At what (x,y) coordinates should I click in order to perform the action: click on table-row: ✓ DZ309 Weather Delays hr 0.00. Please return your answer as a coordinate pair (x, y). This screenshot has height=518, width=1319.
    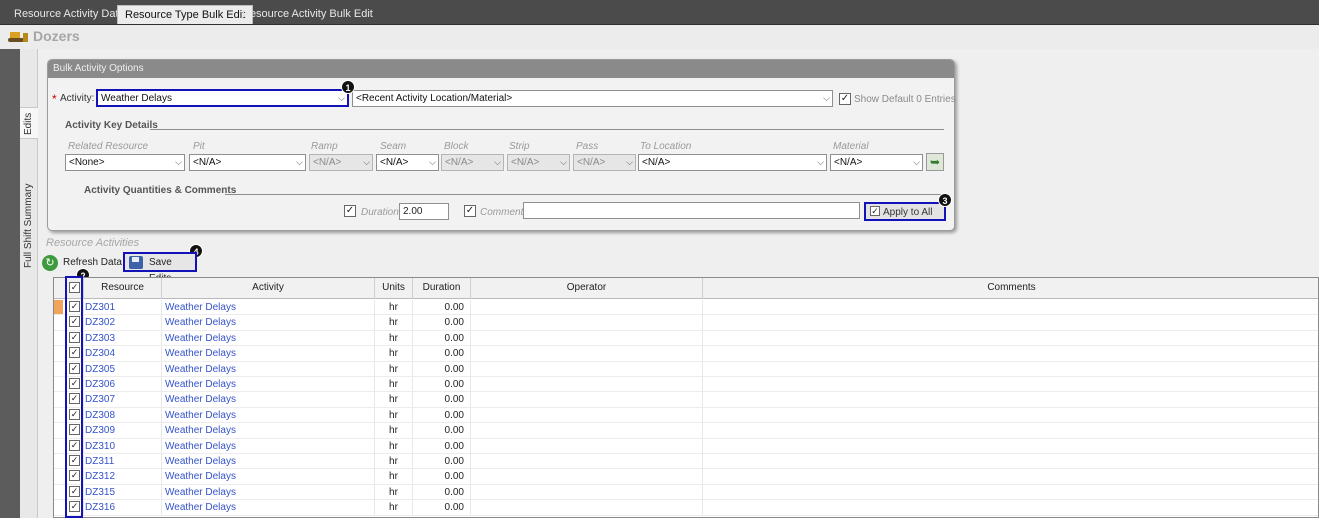
    Looking at the image, I should click on (686, 431).